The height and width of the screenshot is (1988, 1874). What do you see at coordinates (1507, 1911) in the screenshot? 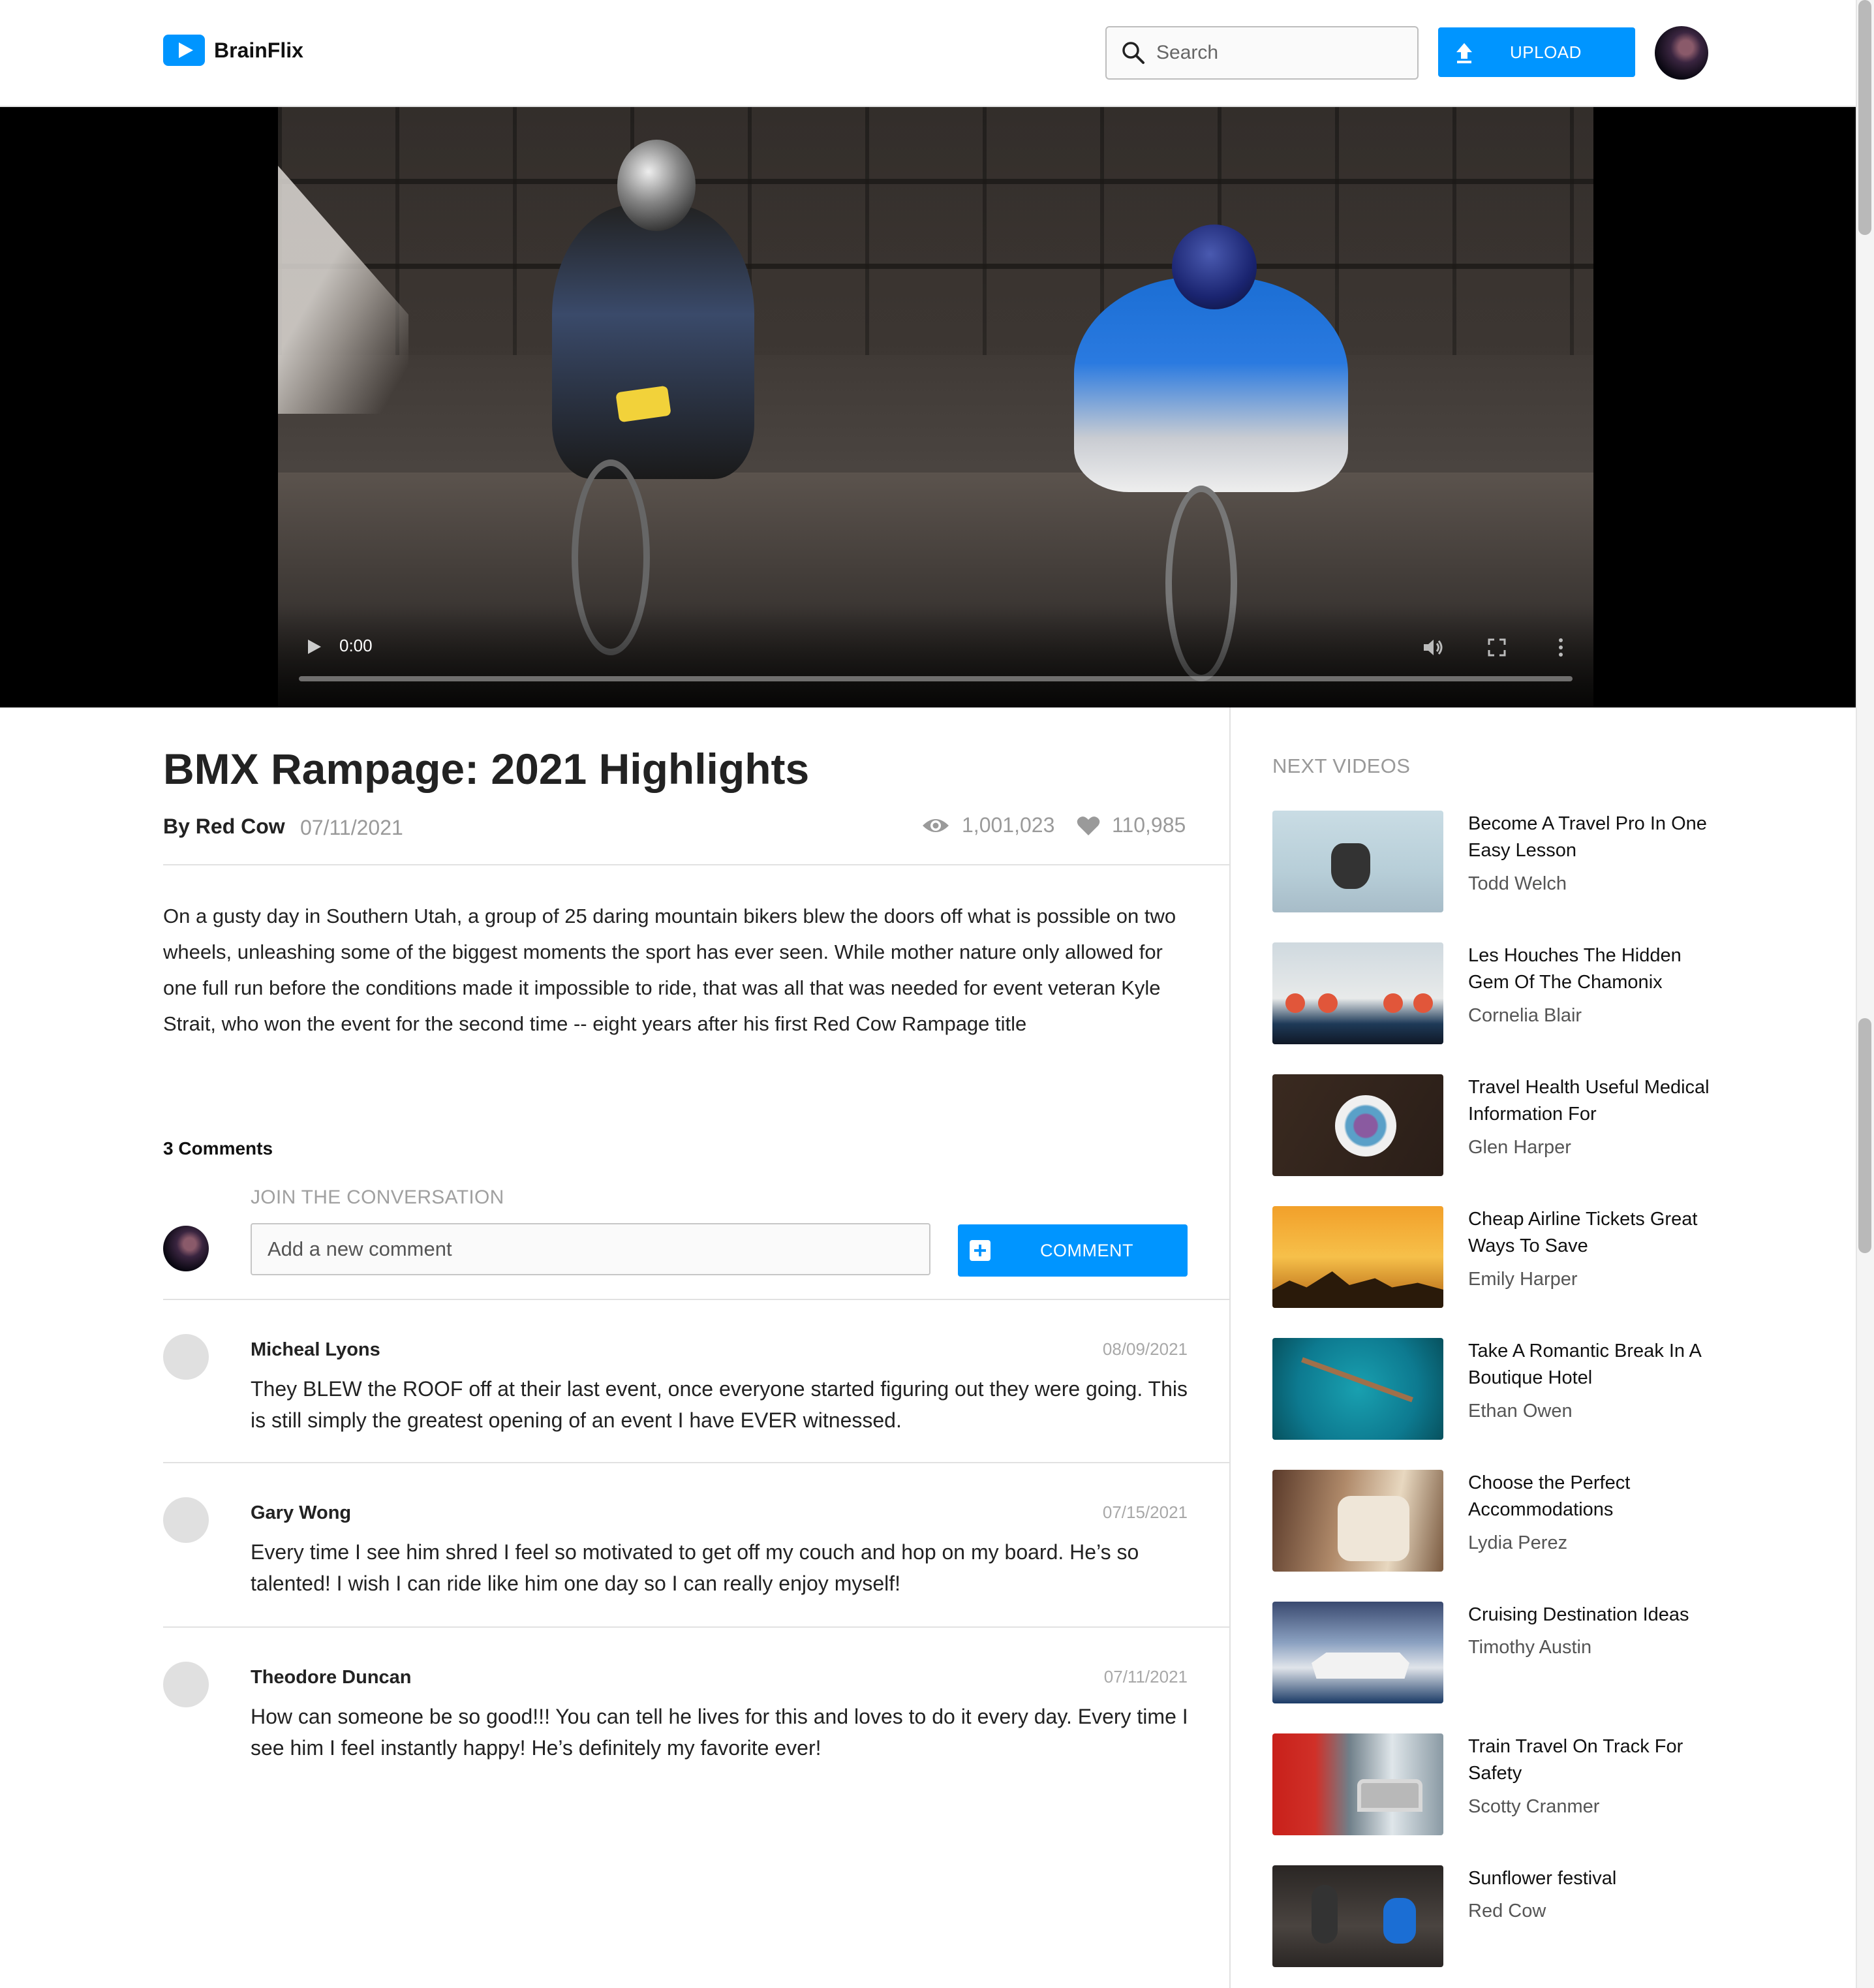
I see `next-video-author: Red Cow` at bounding box center [1507, 1911].